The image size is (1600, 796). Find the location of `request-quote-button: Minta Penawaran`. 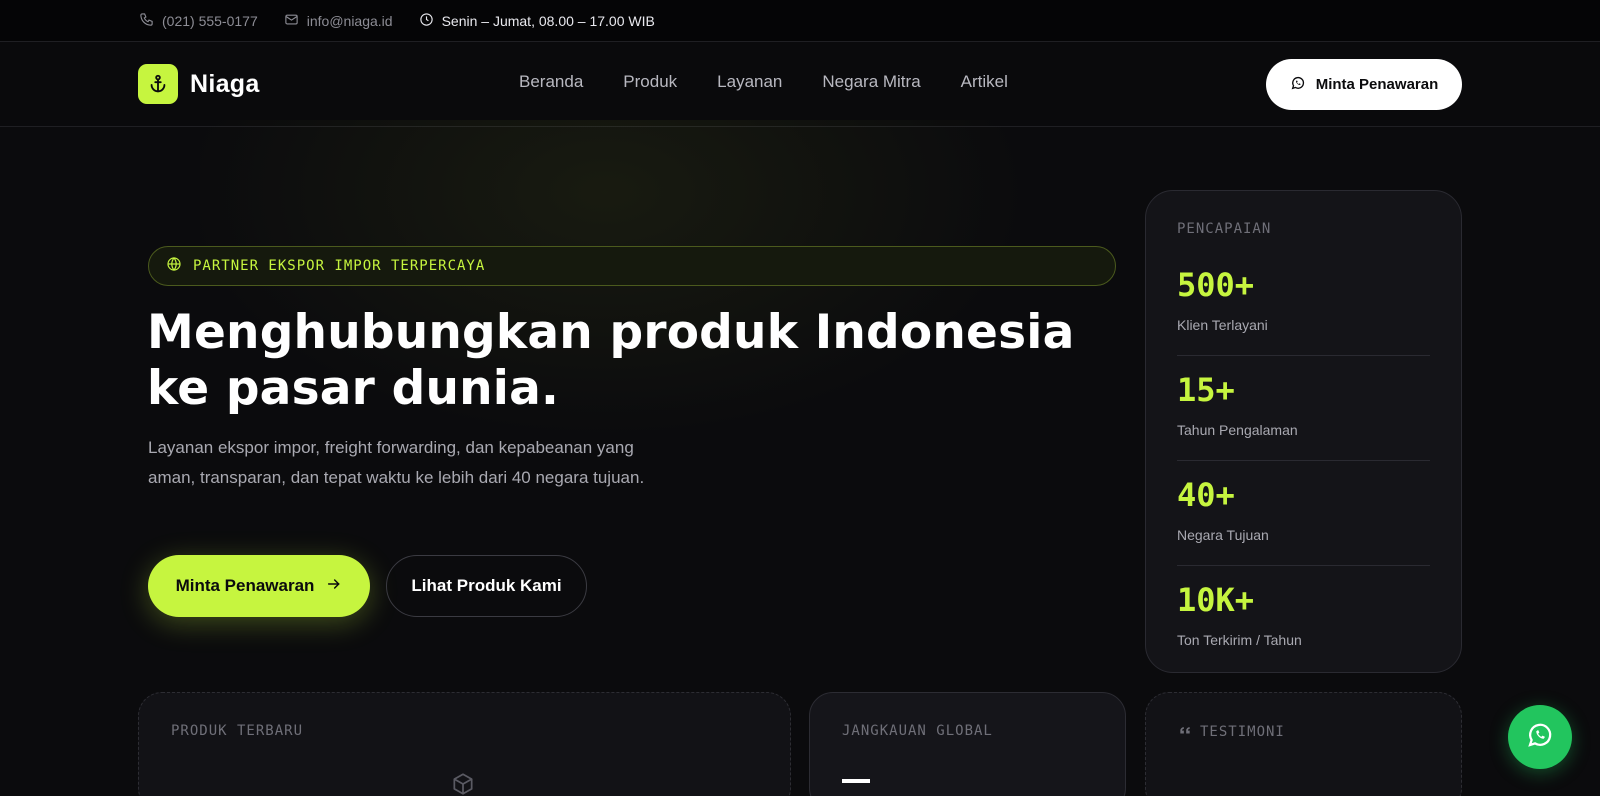

request-quote-button: Minta Penawaran is located at coordinates (1364, 84).